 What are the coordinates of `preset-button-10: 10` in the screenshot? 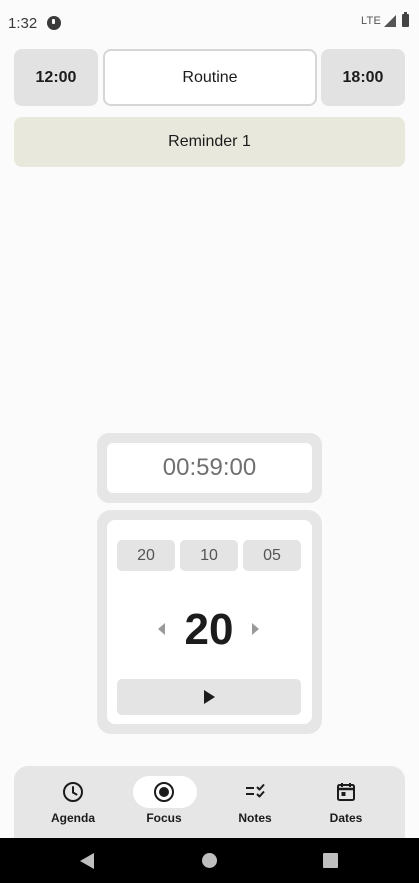 It's located at (209, 555).